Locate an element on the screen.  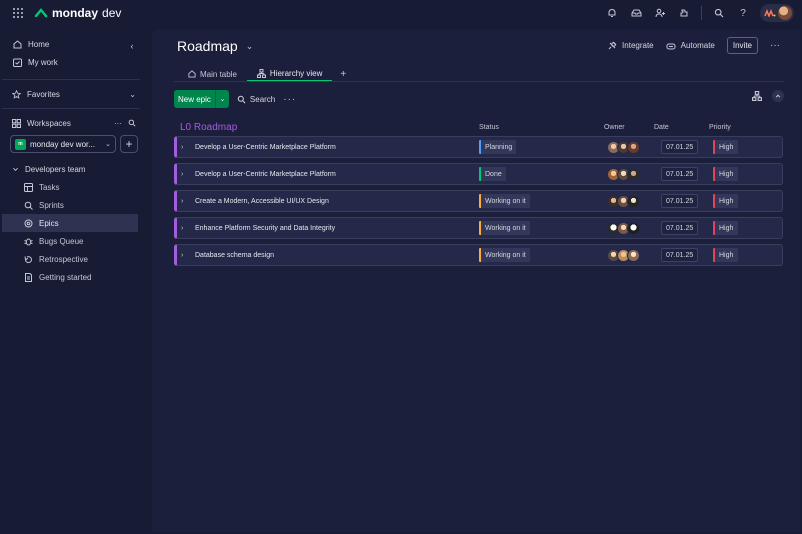
tab-main-table: Main table is located at coordinates (212, 74).